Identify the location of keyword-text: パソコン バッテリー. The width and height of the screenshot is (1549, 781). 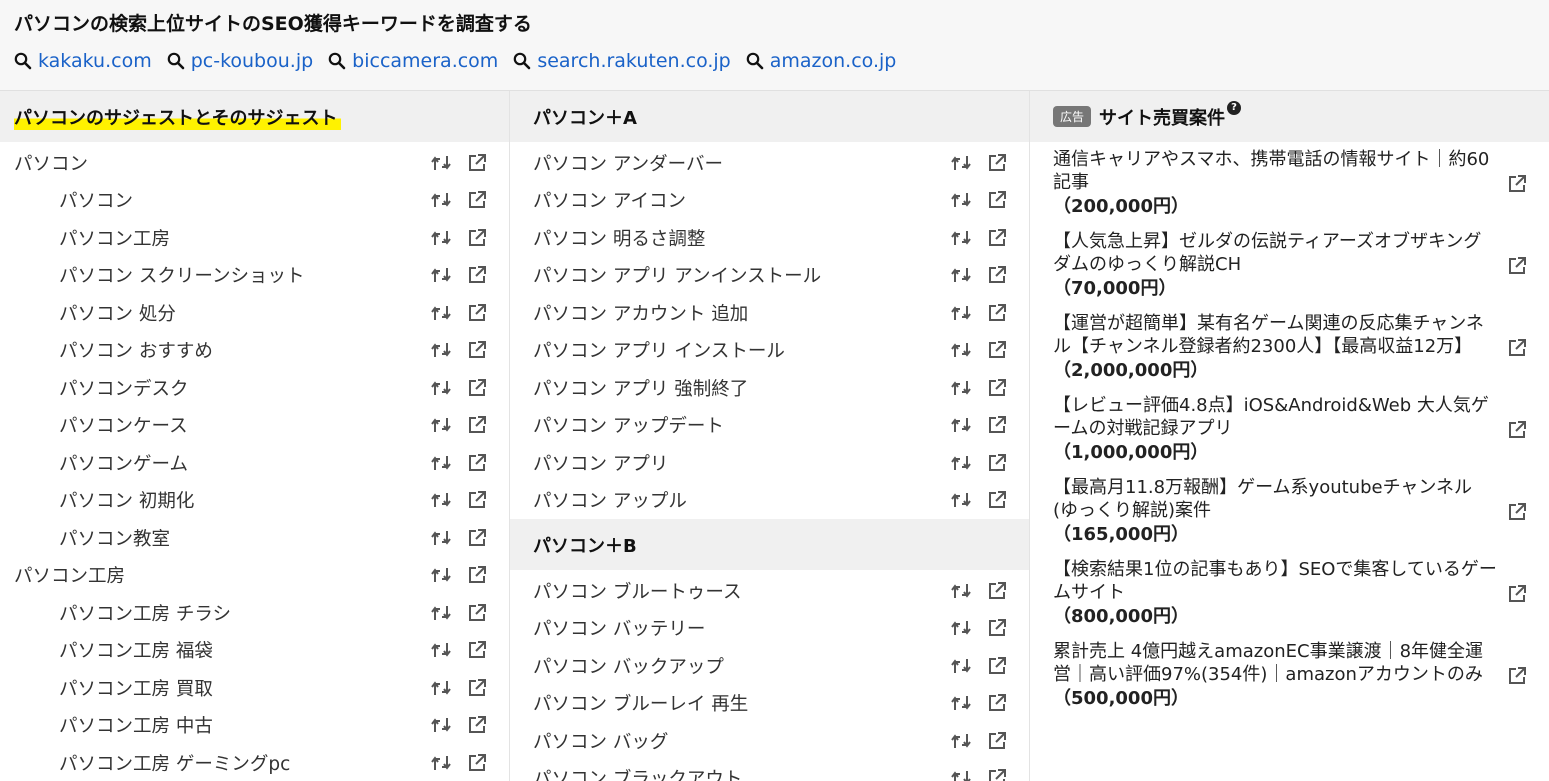
(741, 628).